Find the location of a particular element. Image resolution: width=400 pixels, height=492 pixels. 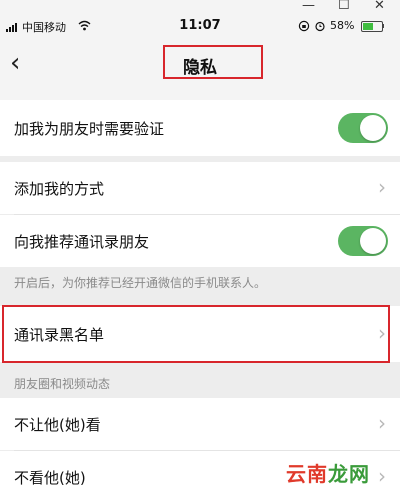

rotation-lock-icon is located at coordinates (304, 26).